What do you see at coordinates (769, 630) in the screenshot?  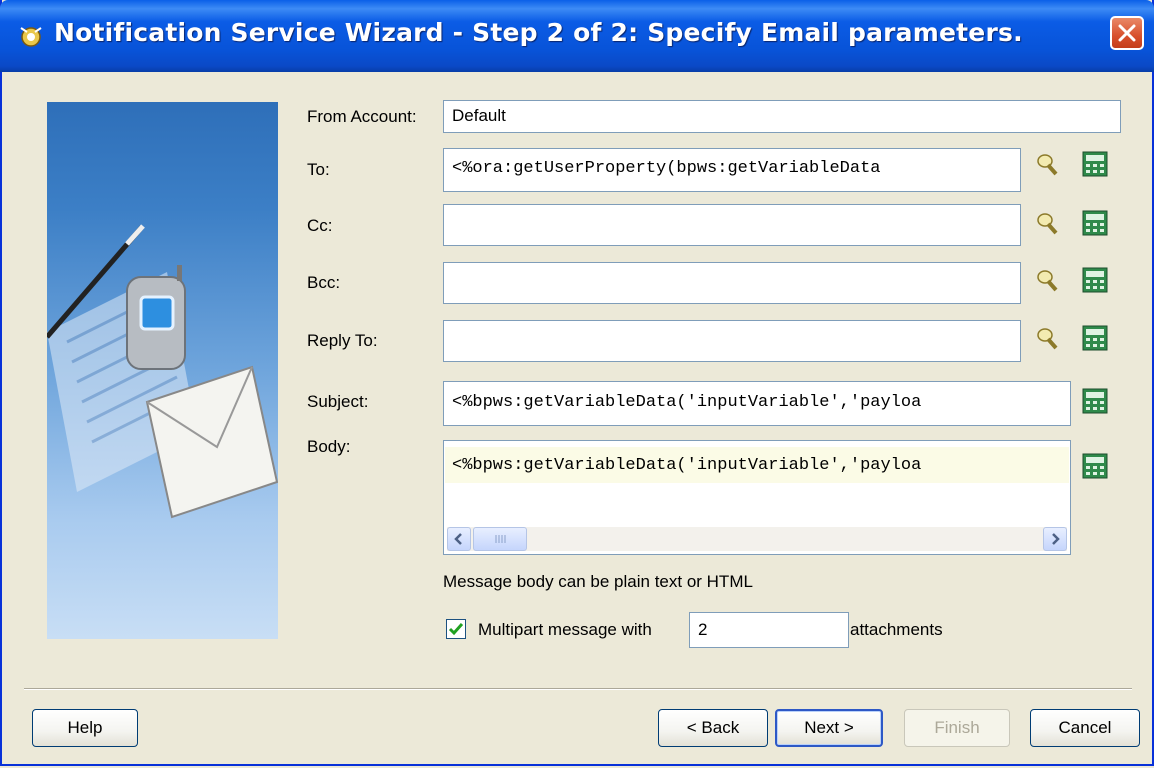 I see `attachment-count-field: 2` at bounding box center [769, 630].